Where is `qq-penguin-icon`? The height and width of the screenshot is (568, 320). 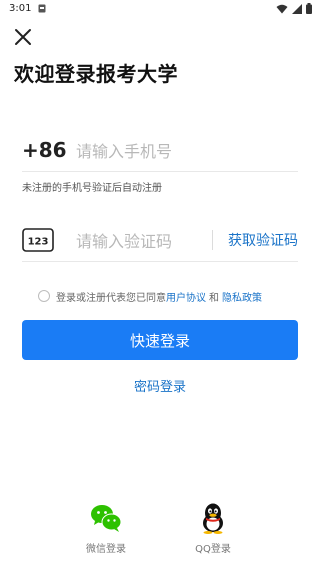 qq-penguin-icon is located at coordinates (213, 518).